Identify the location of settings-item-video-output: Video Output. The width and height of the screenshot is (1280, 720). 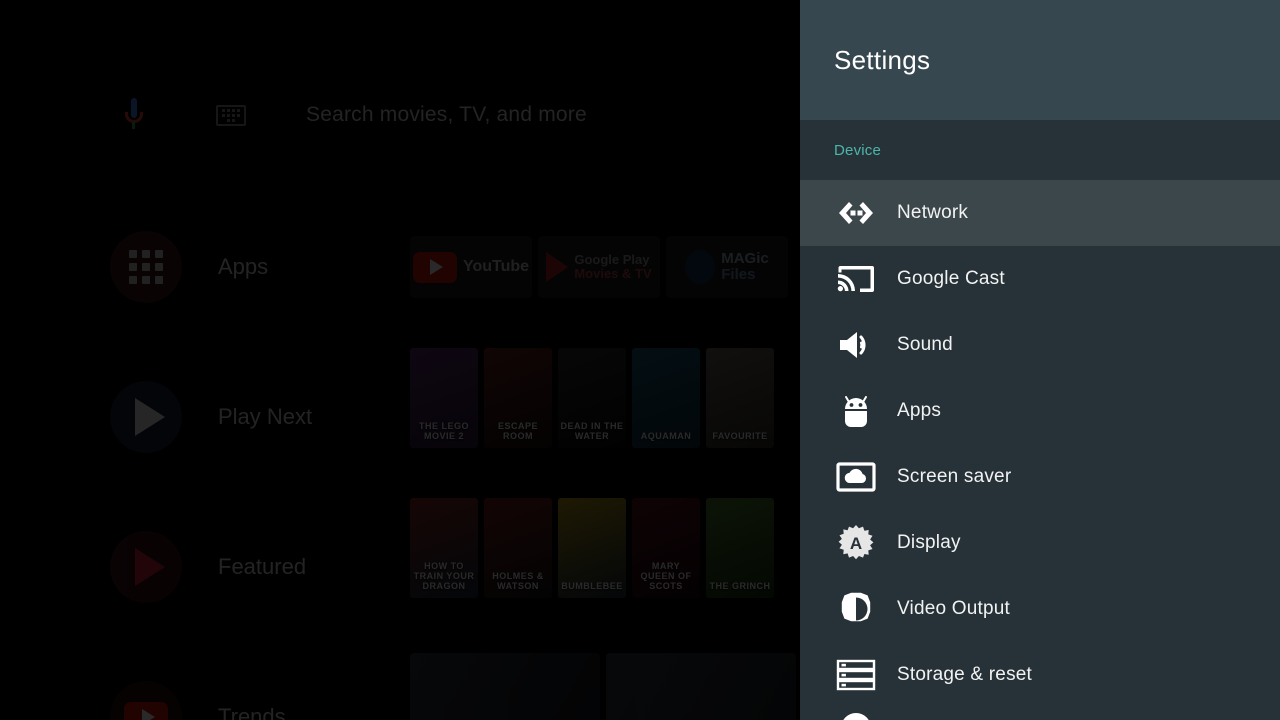
(1040, 609).